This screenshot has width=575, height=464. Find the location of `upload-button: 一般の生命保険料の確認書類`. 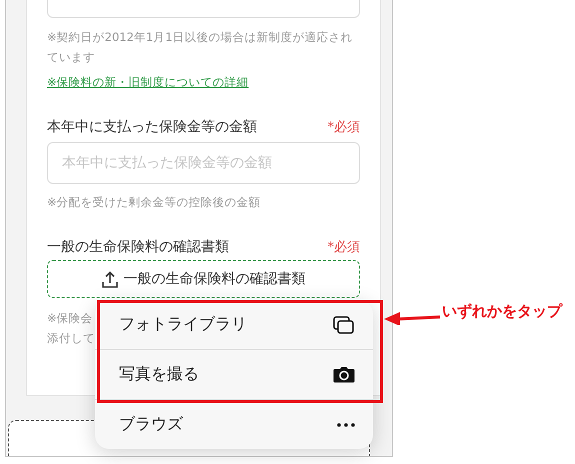

upload-button: 一般の生命保険料の確認書類 is located at coordinates (203, 279).